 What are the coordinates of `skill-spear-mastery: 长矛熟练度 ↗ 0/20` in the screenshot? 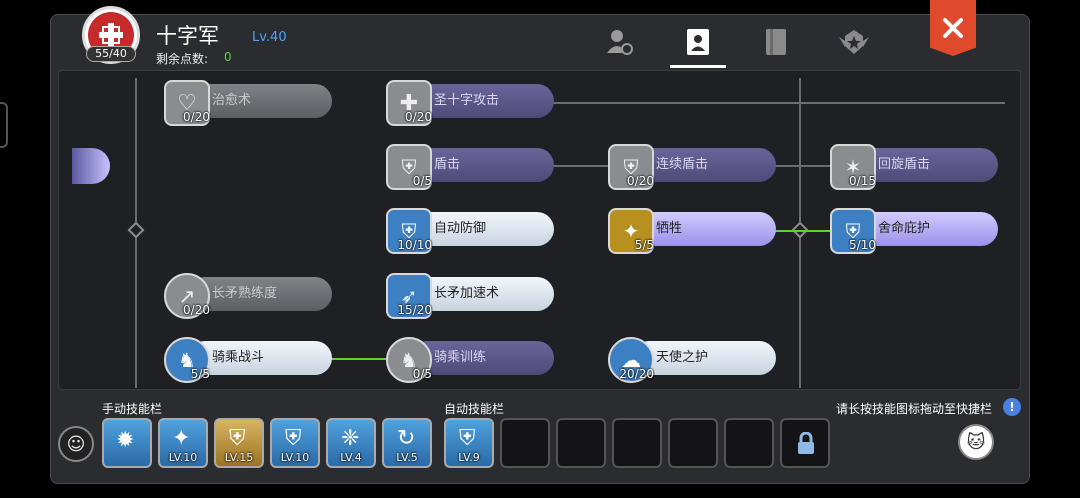 It's located at (249, 296).